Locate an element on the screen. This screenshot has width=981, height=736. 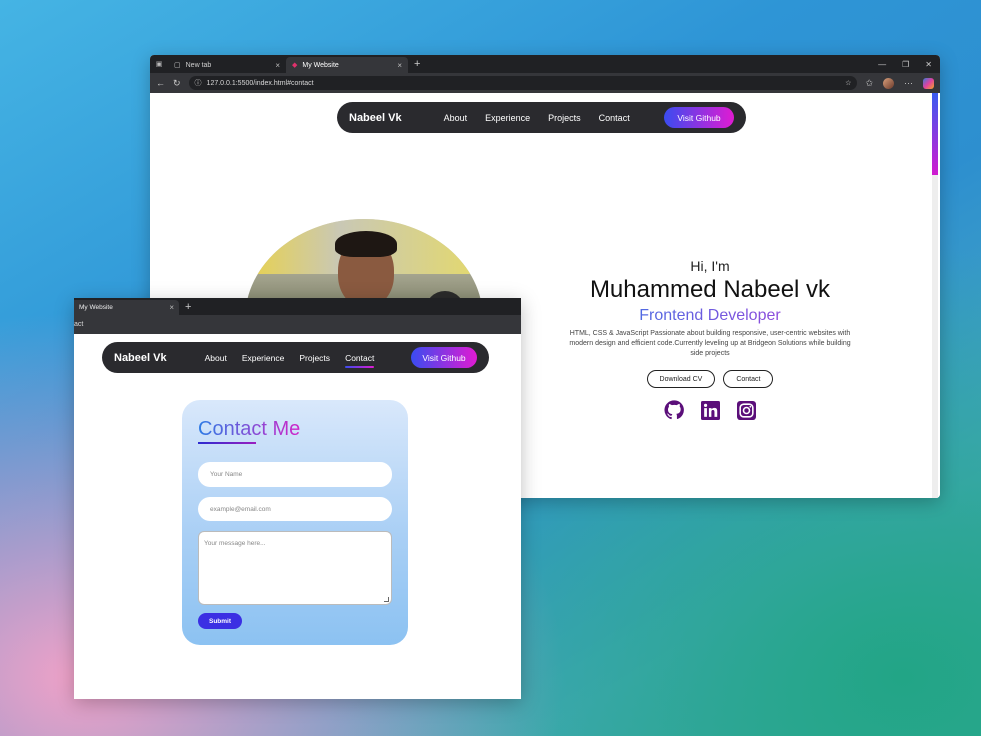
name-input: Your Name is located at coordinates (295, 474).